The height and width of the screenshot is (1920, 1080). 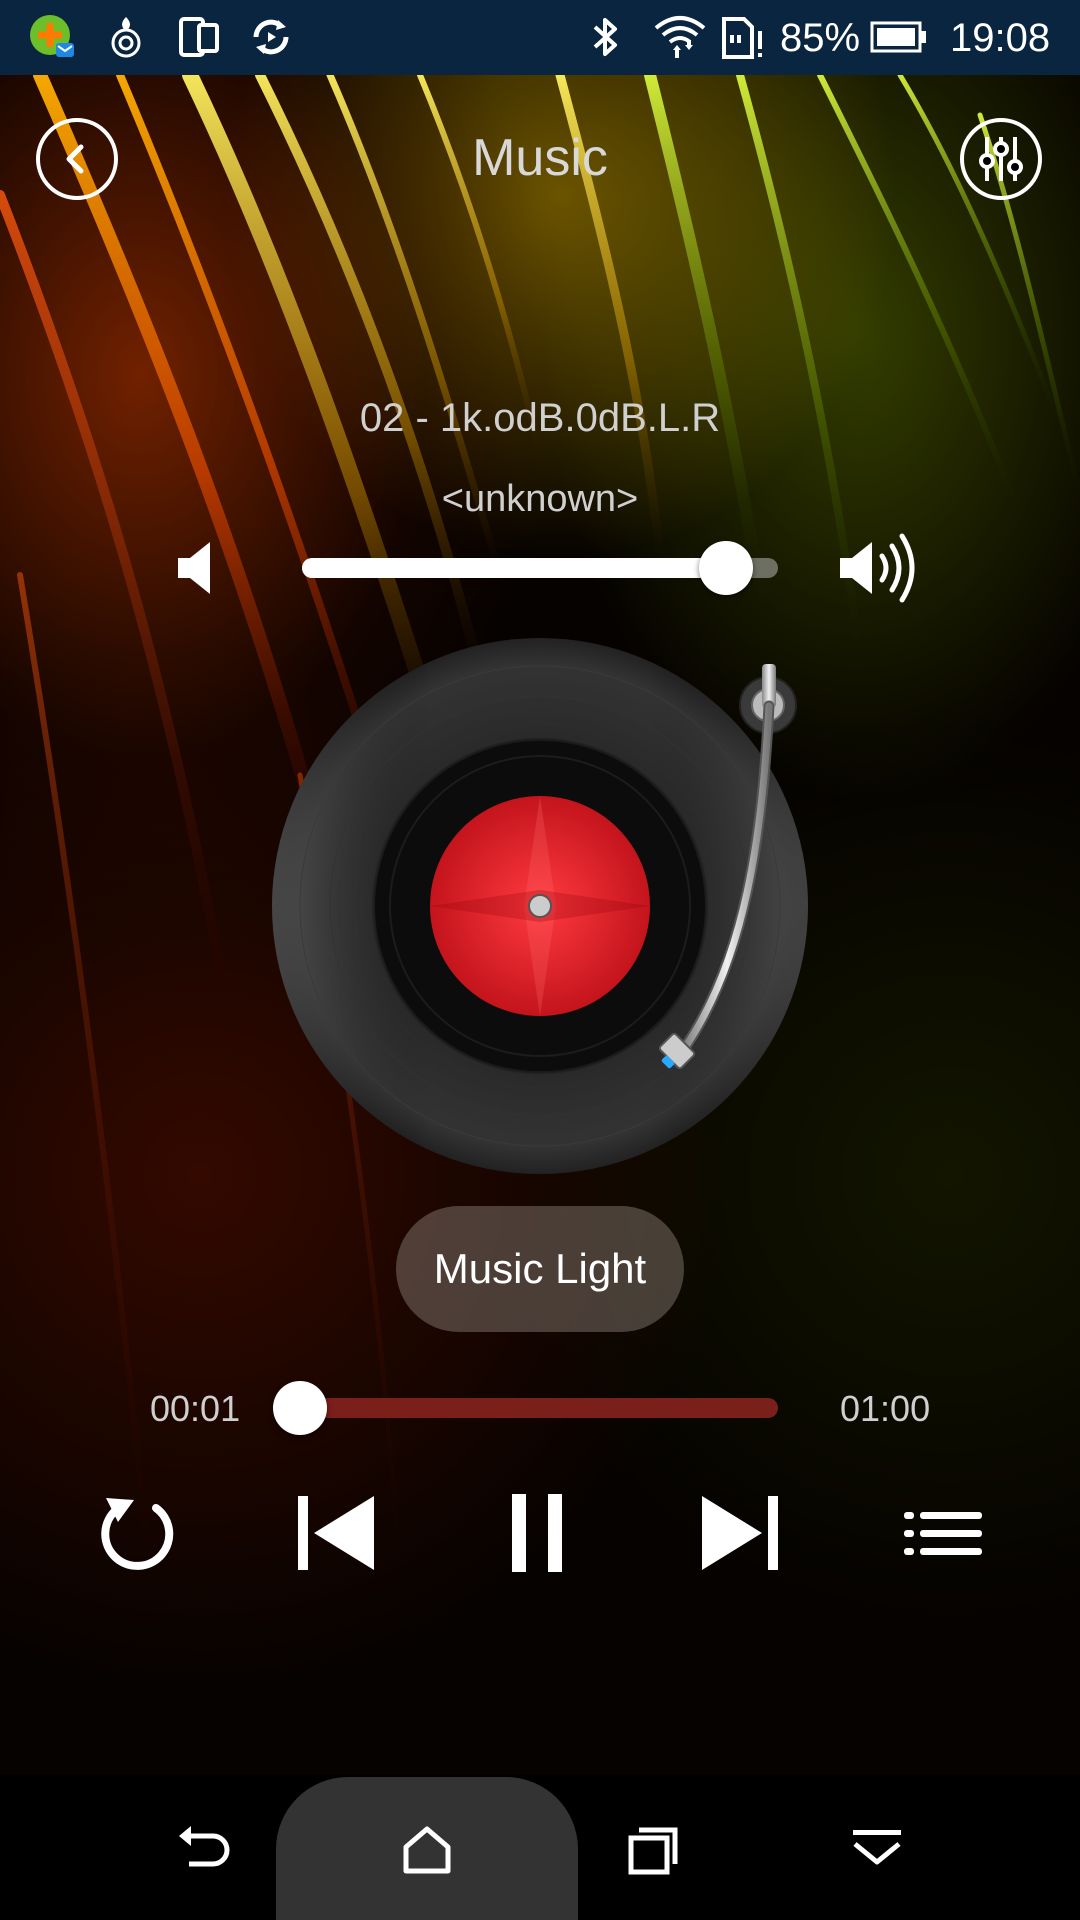 I want to click on skip-next-icon, so click(x=740, y=1533).